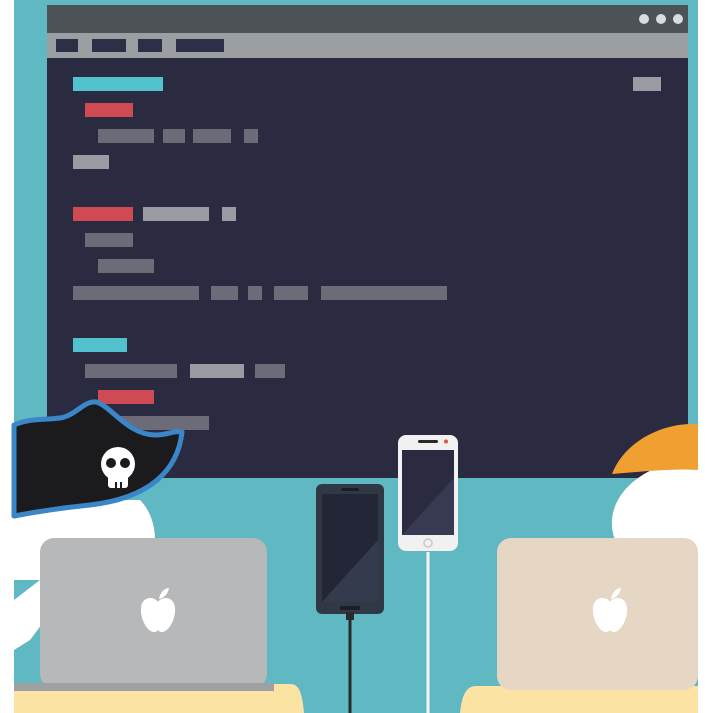 The height and width of the screenshot is (713, 712). What do you see at coordinates (446, 441) in the screenshot?
I see `status-dot` at bounding box center [446, 441].